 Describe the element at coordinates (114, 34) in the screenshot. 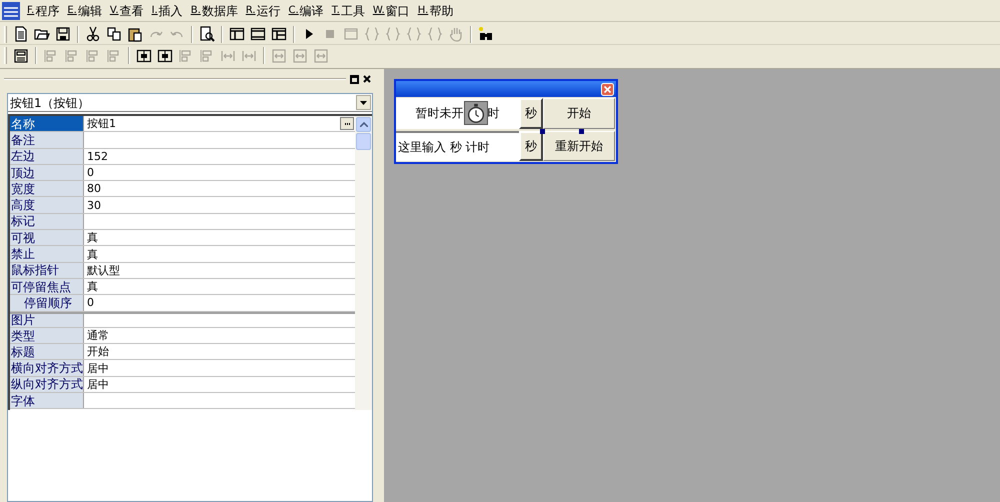

I see `copy-icon` at that location.